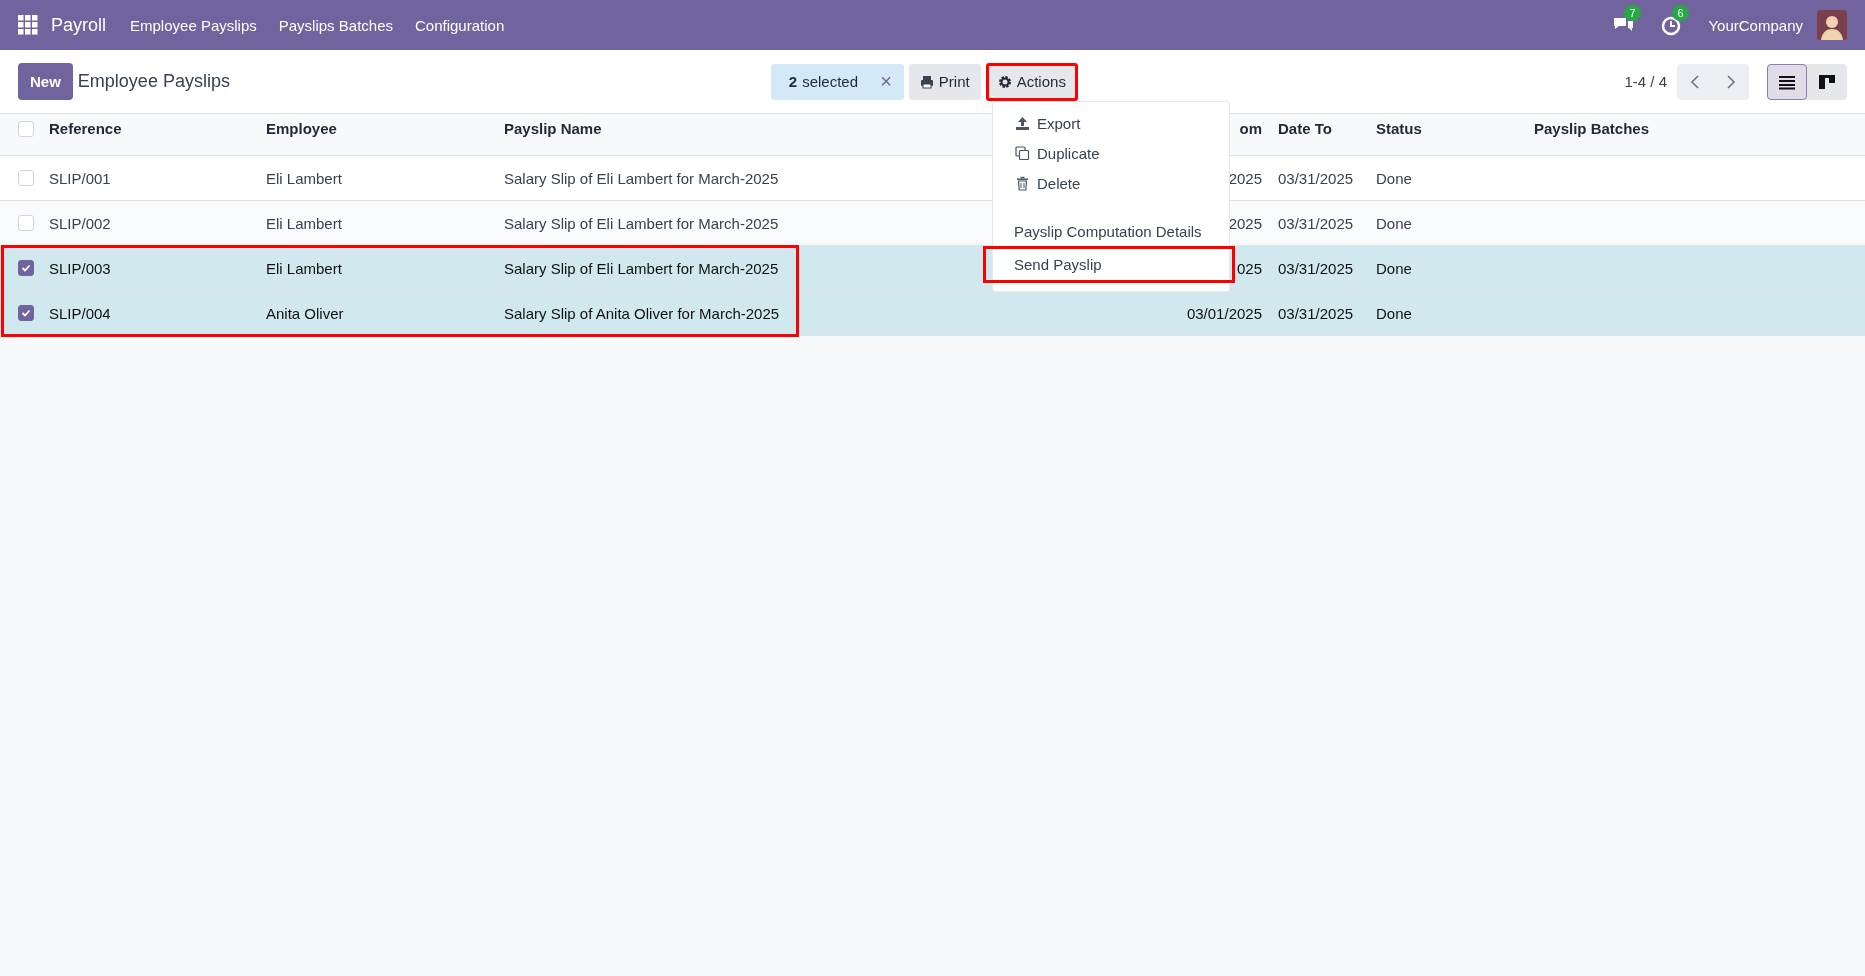  I want to click on clear-selection-button: ×, so click(886, 81).